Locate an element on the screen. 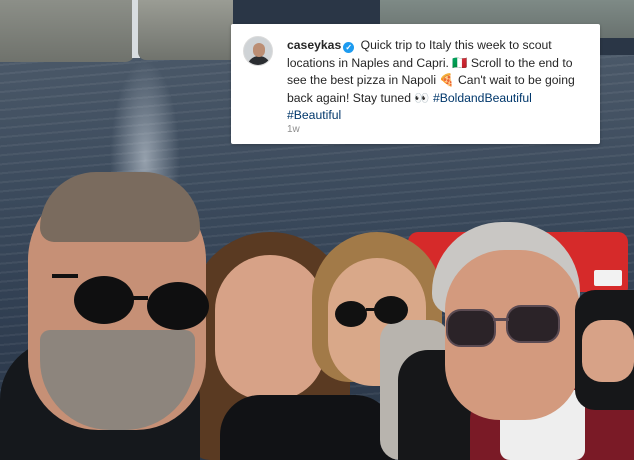 Image resolution: width=634 pixels, height=460 pixels. person-2-face is located at coordinates (270, 327).